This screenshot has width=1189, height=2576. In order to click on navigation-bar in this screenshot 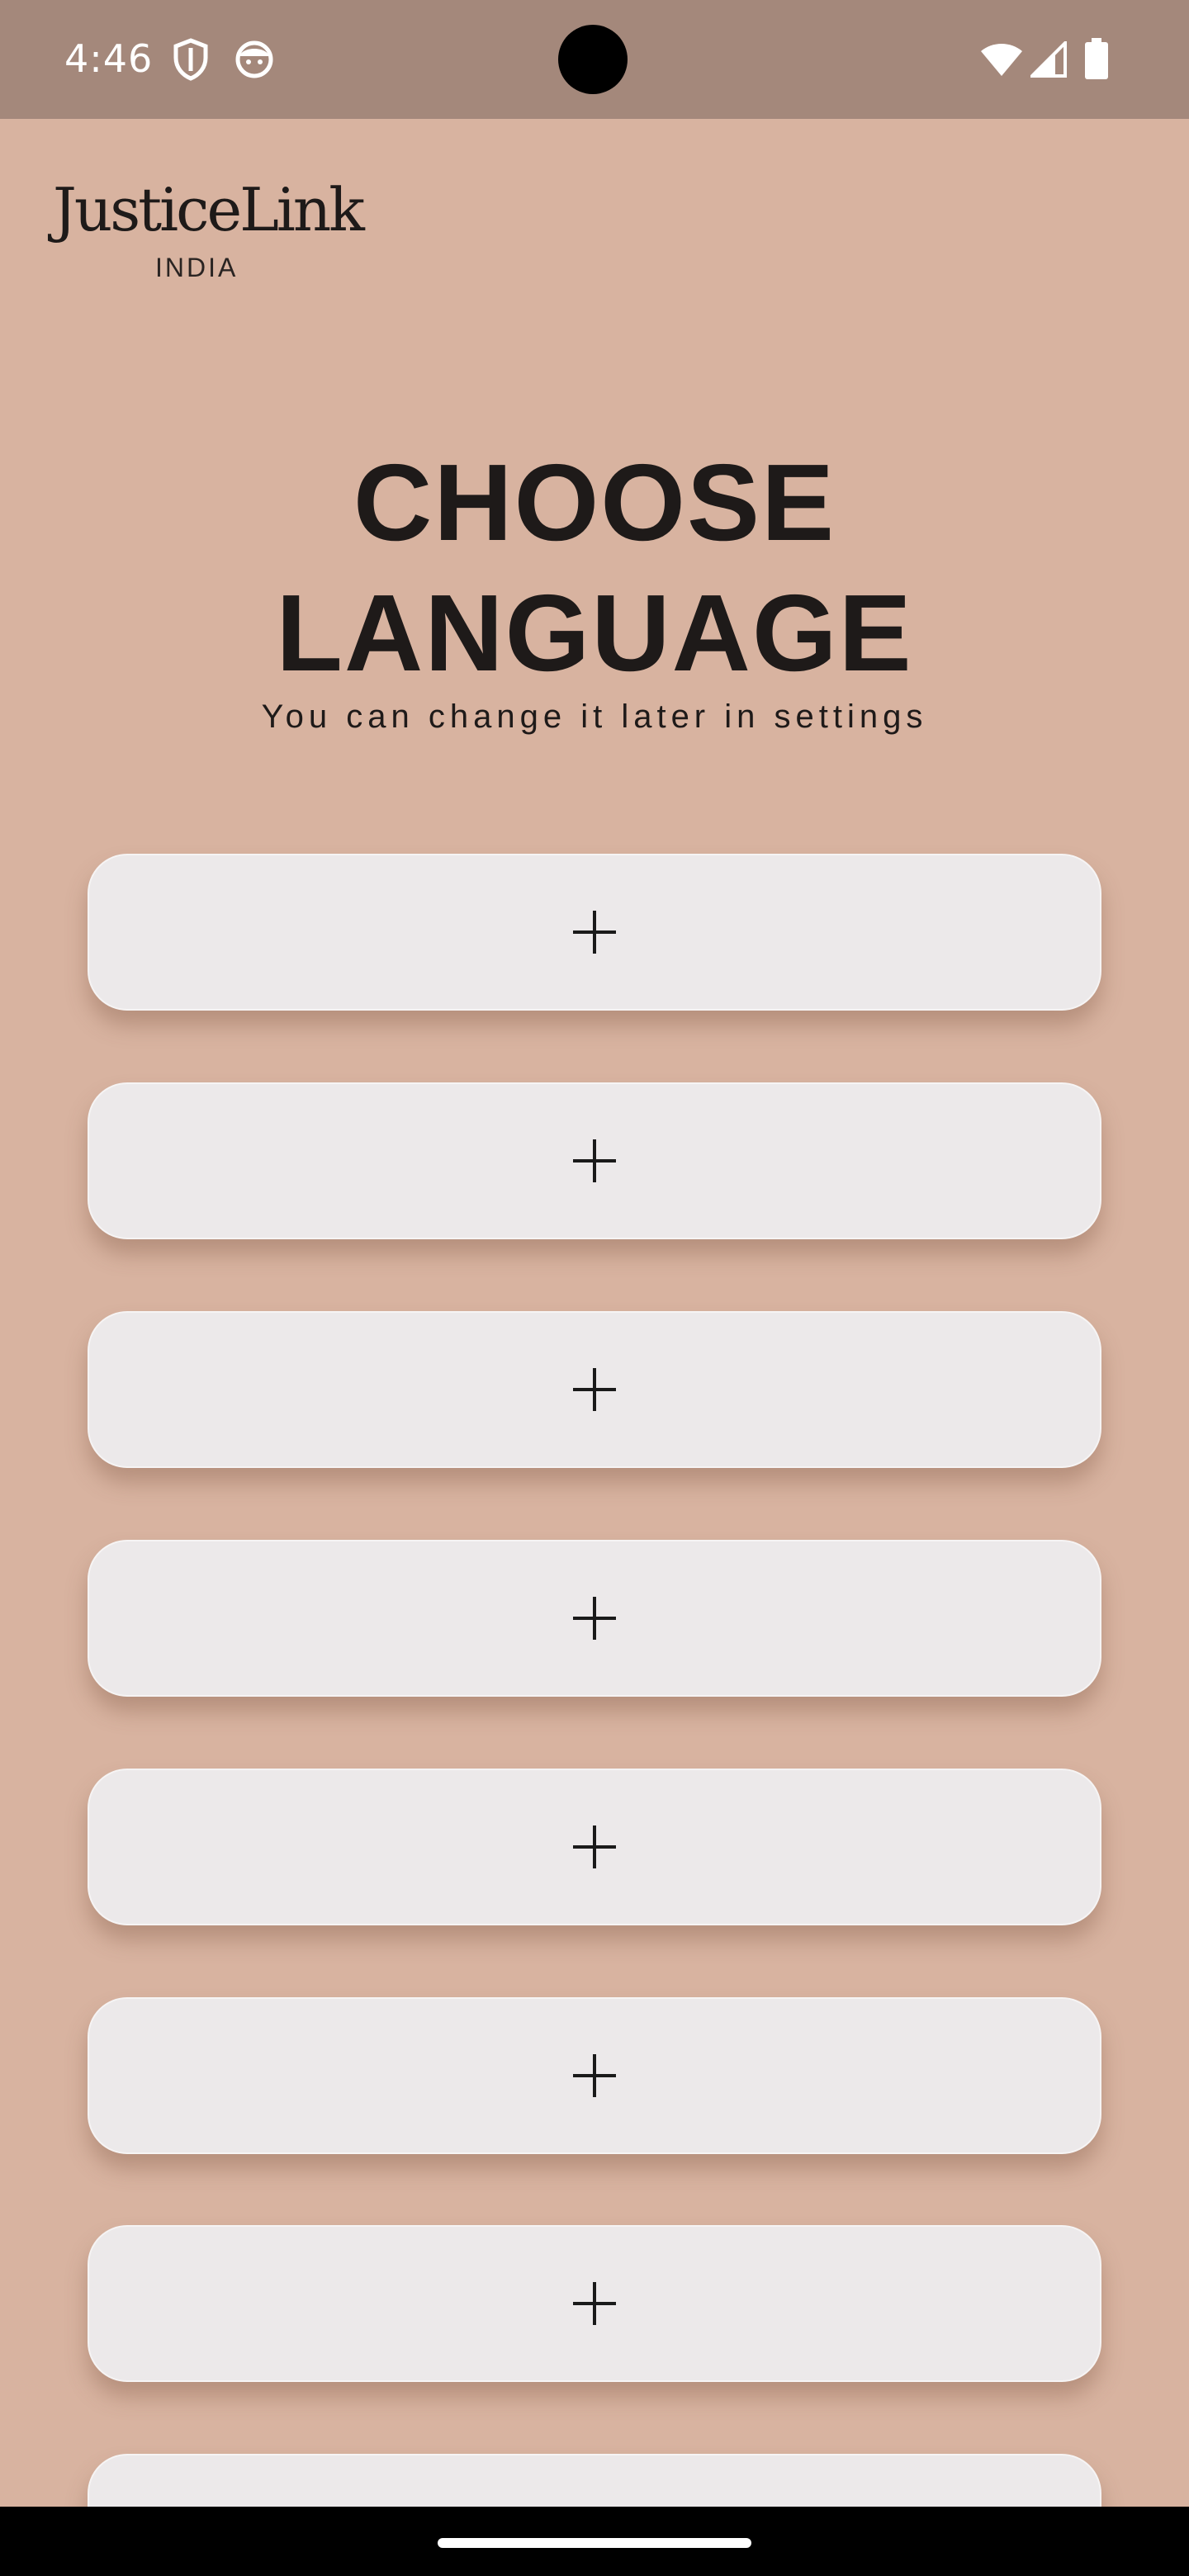, I will do `click(594, 2541)`.